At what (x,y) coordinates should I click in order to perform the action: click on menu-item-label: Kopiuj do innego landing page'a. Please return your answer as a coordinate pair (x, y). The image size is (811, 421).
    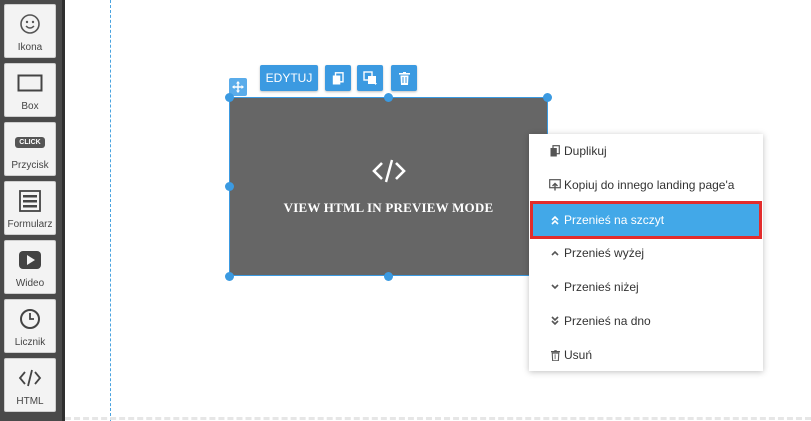
    Looking at the image, I should click on (649, 185).